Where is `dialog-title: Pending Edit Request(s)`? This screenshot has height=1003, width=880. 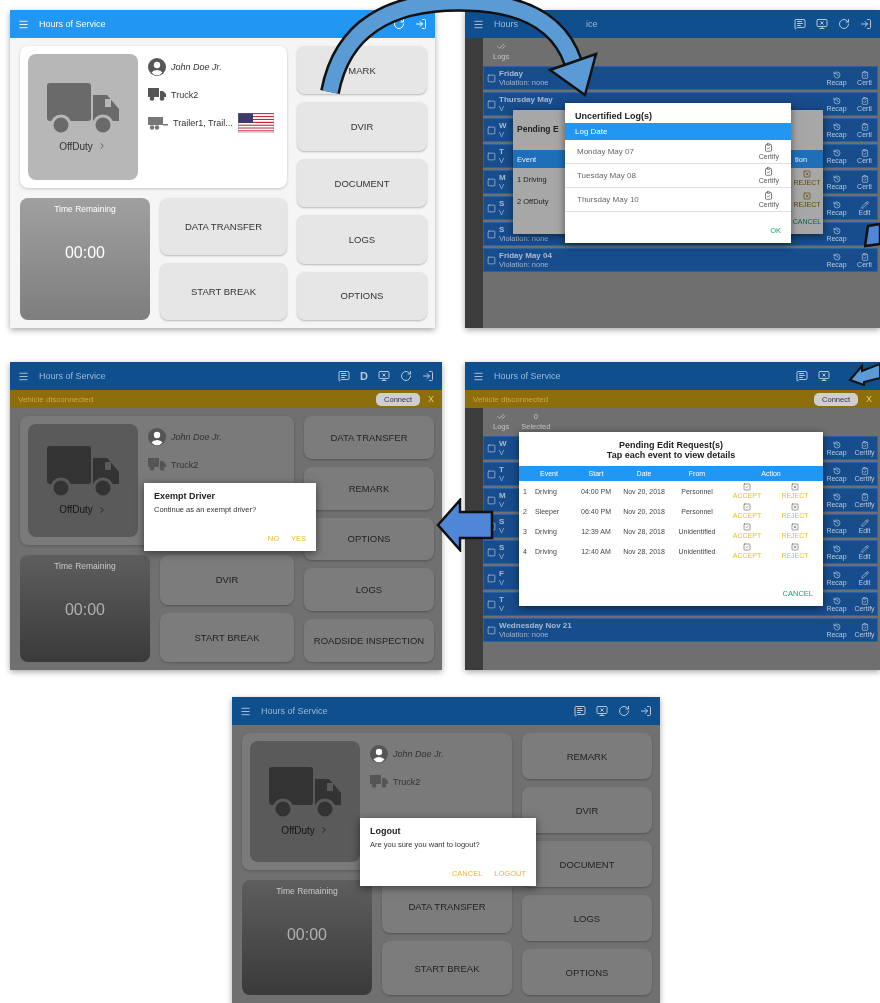
dialog-title: Pending Edit Request(s) is located at coordinates (671, 445).